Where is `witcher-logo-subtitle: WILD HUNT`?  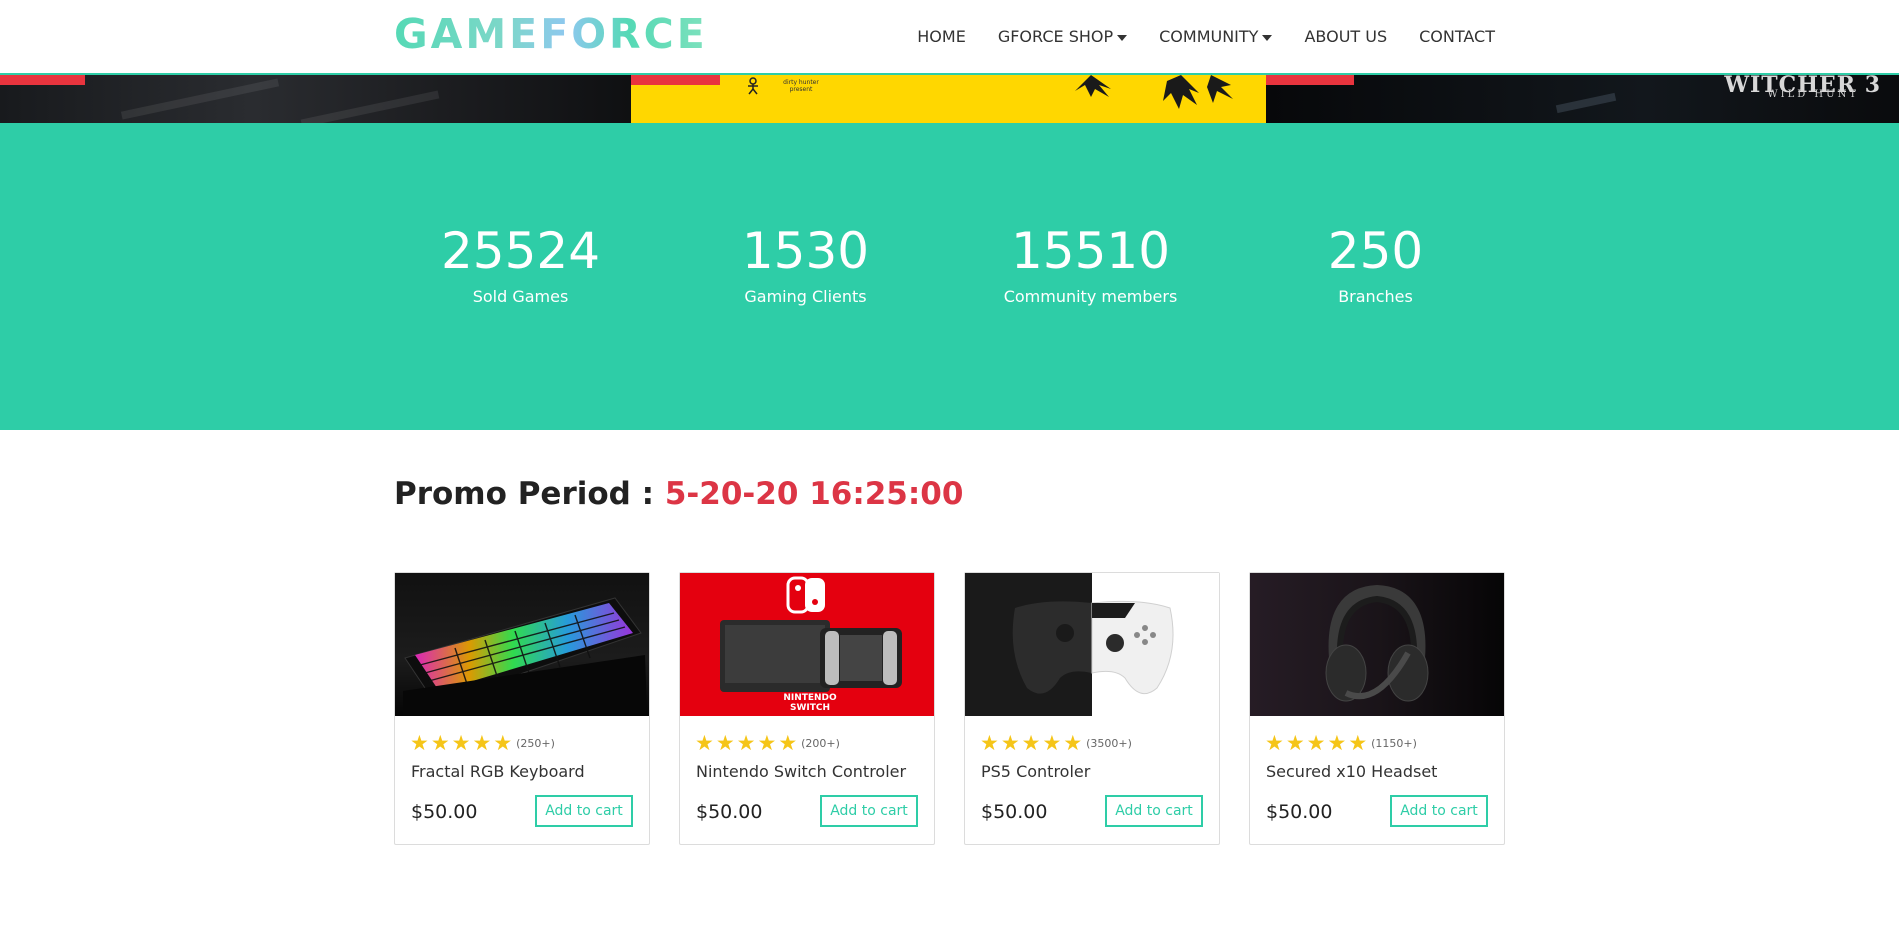
witcher-logo-subtitle: WILD HUNT is located at coordinates (1813, 94).